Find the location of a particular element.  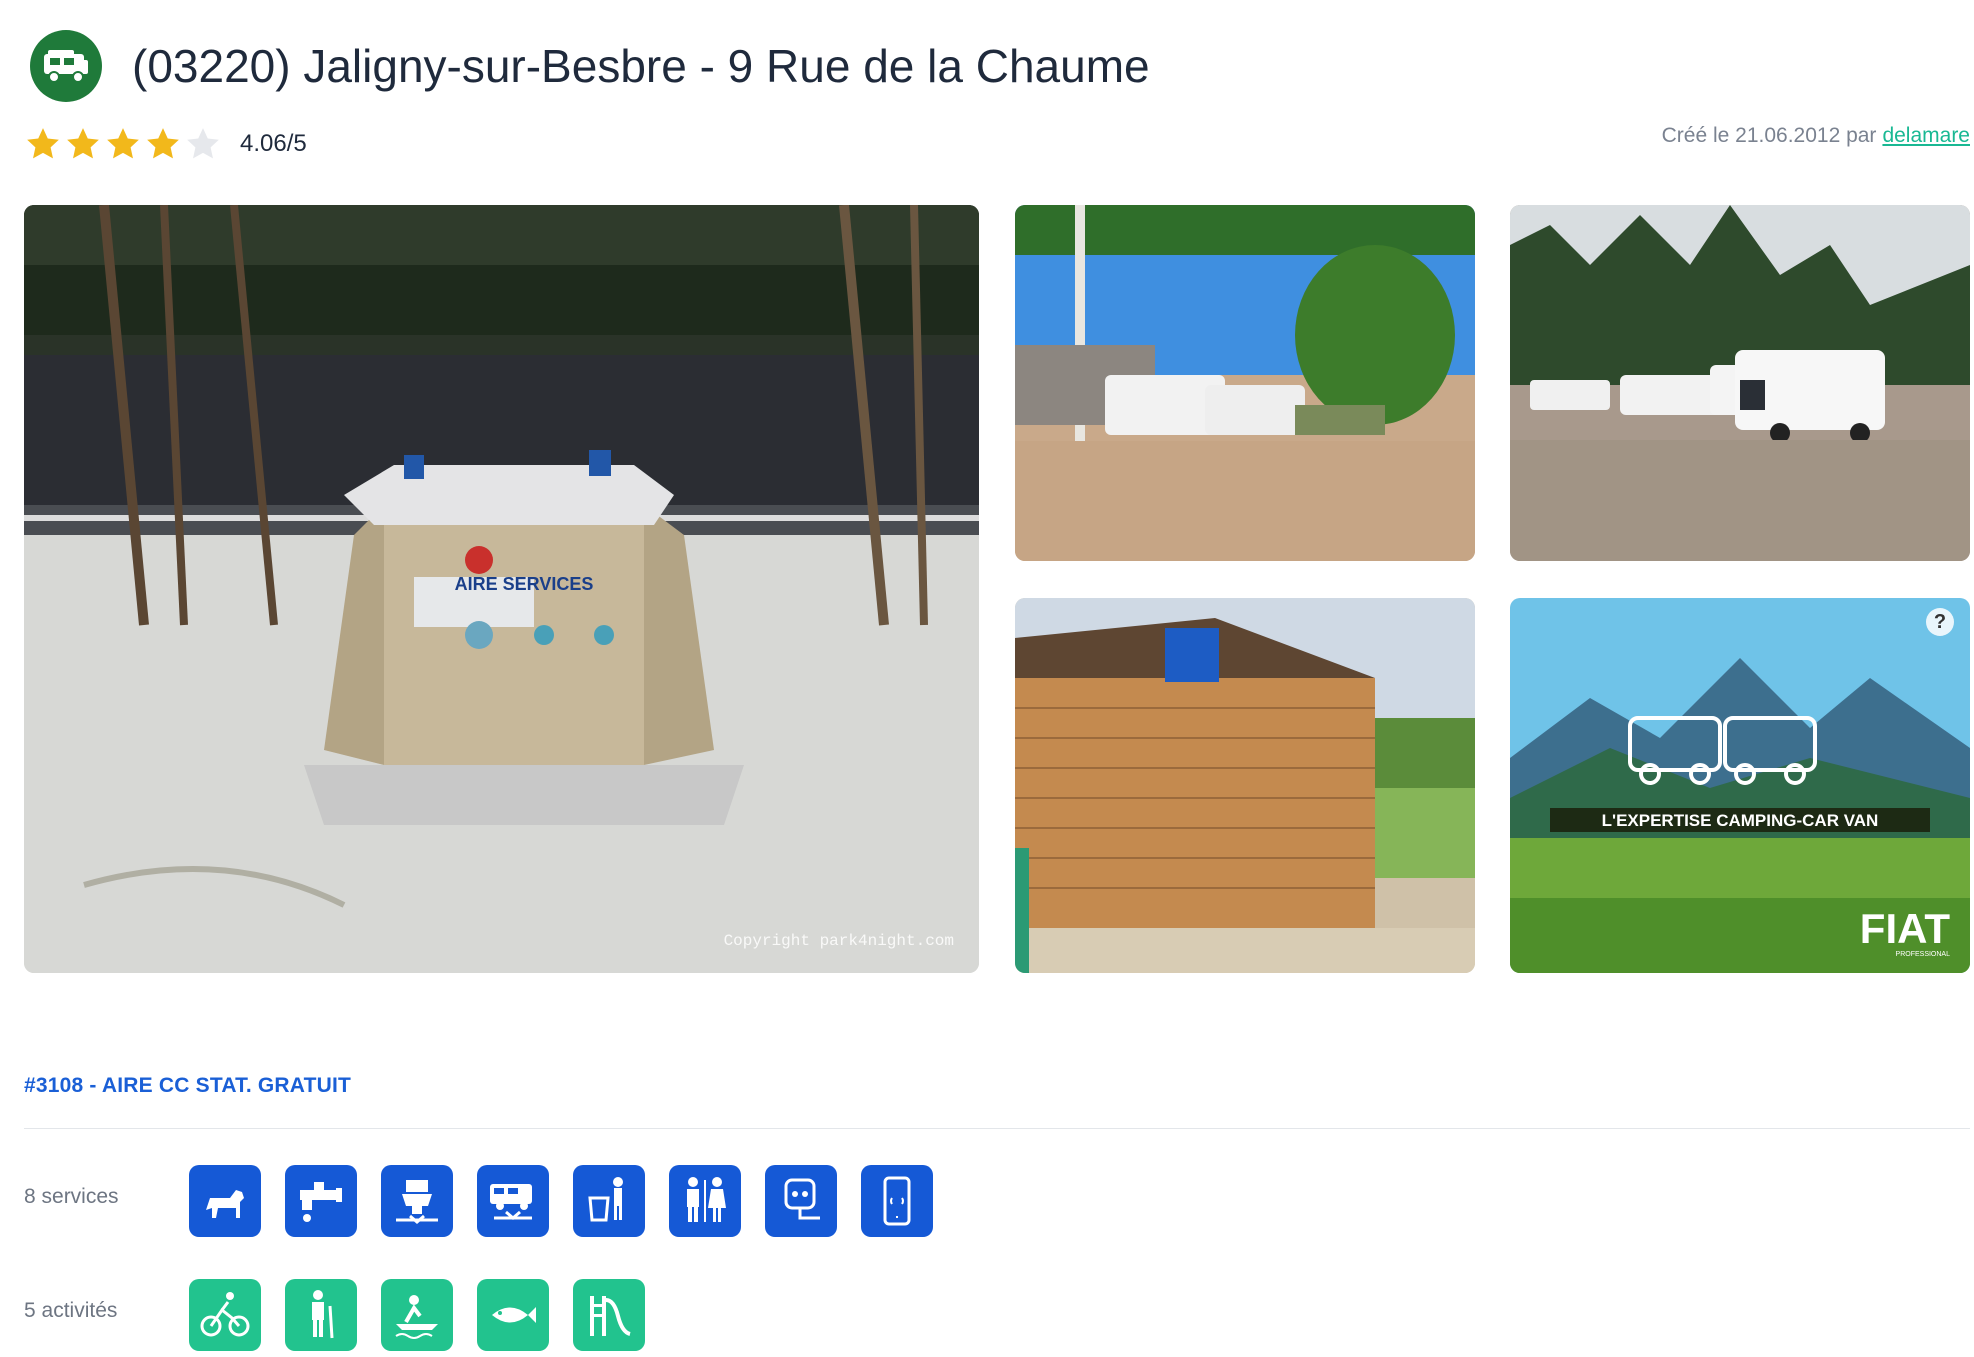

toilets-icon is located at coordinates (705, 1201).